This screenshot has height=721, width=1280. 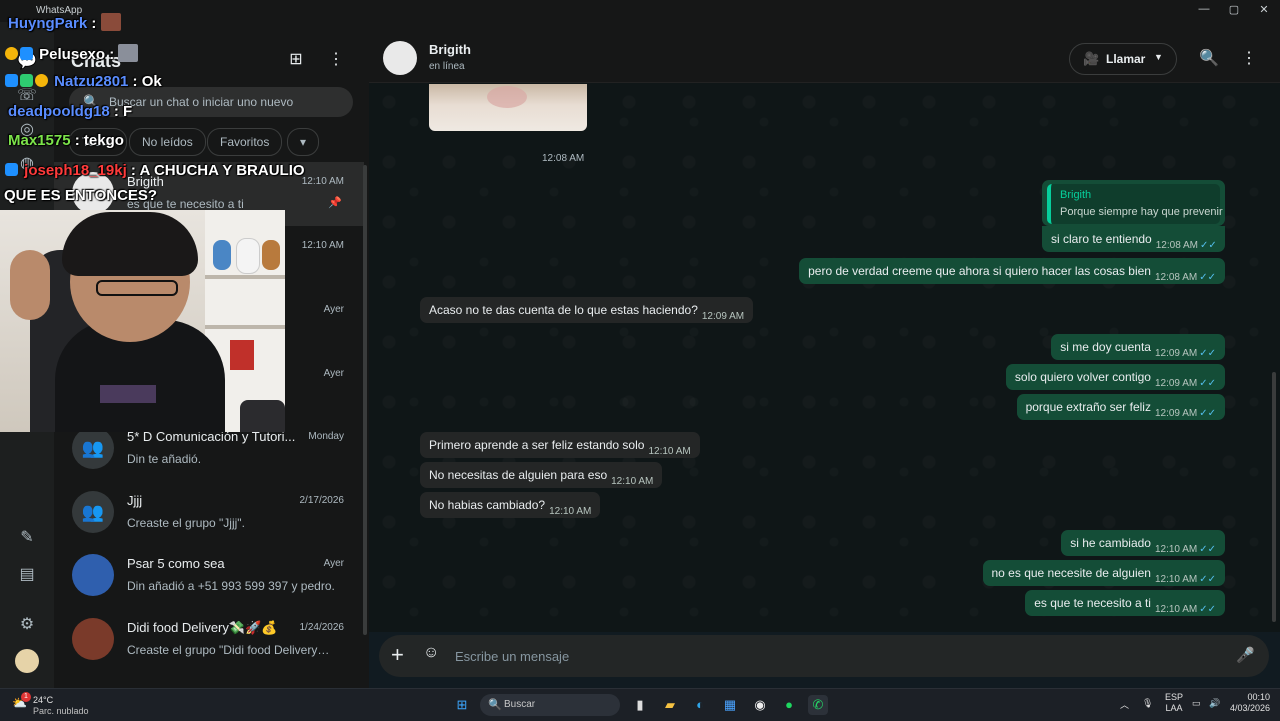 What do you see at coordinates (1133, 239) in the screenshot?
I see `message-bubble: si claro te entiendo 12:08 AM ✓✓` at bounding box center [1133, 239].